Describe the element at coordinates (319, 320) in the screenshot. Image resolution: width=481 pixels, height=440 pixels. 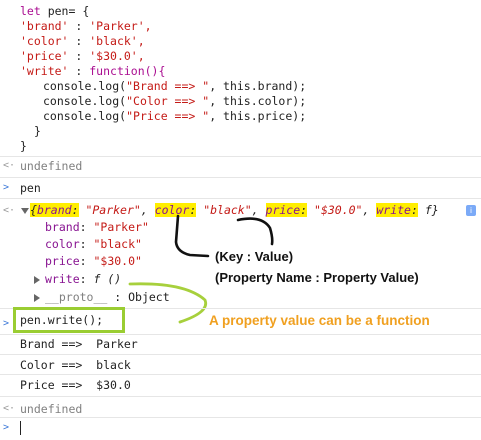
I see `annotation-function-note: A property value can be a function` at that location.